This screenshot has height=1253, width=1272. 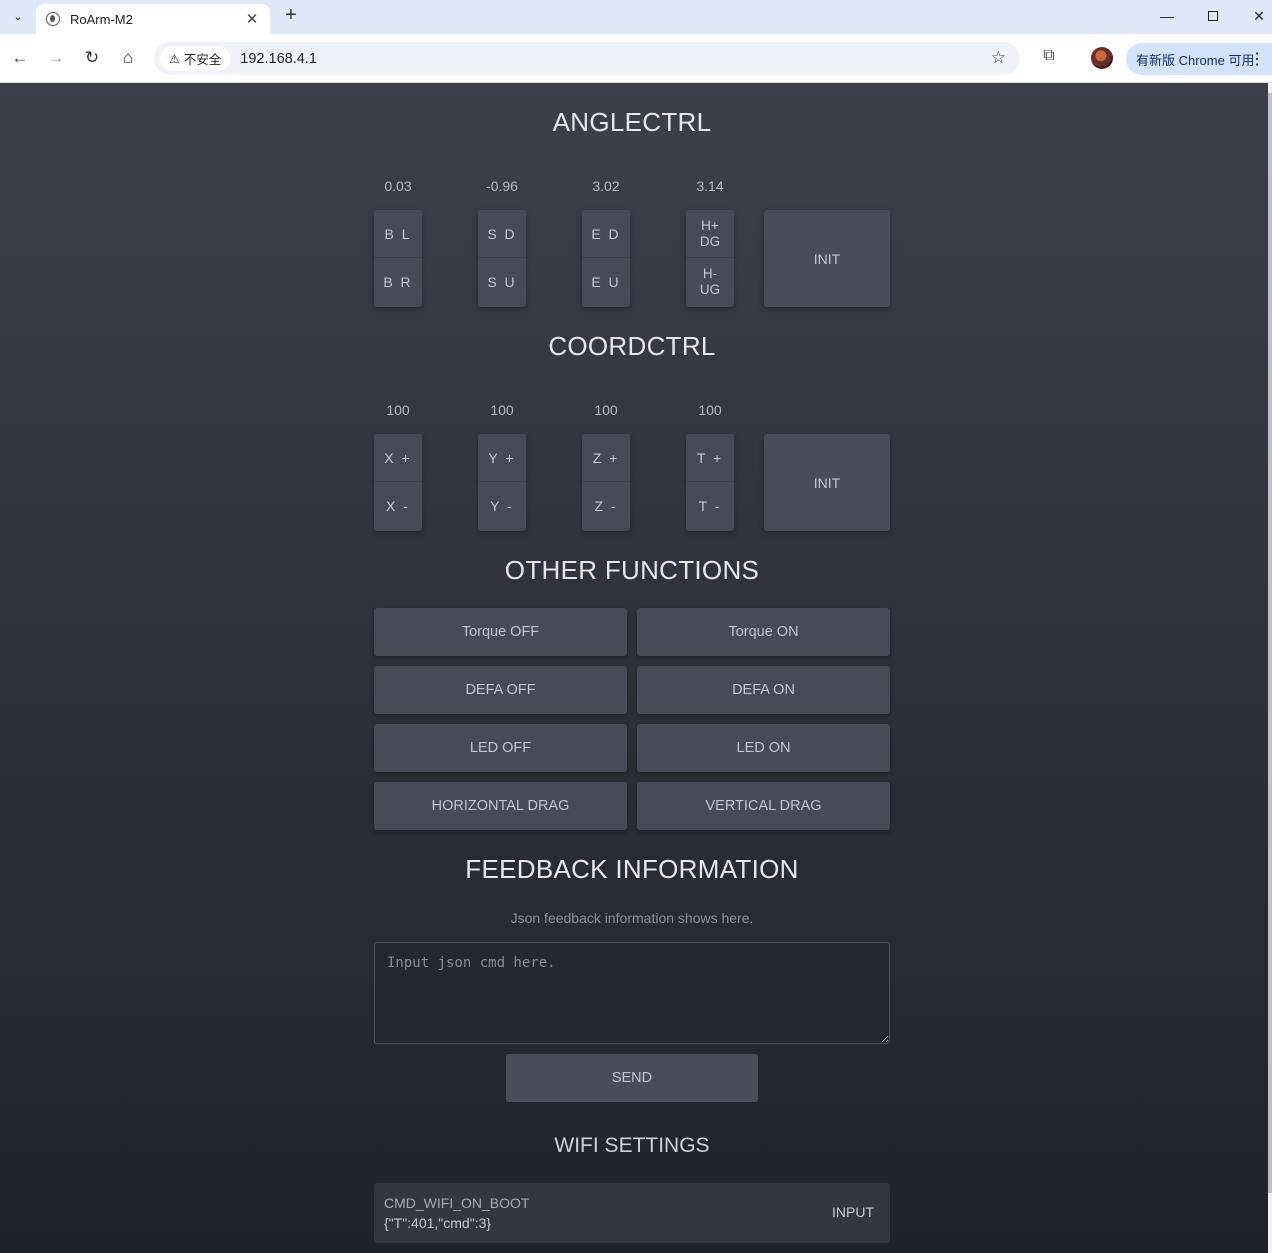 What do you see at coordinates (502, 410) in the screenshot?
I see `coord-value-y: 100` at bounding box center [502, 410].